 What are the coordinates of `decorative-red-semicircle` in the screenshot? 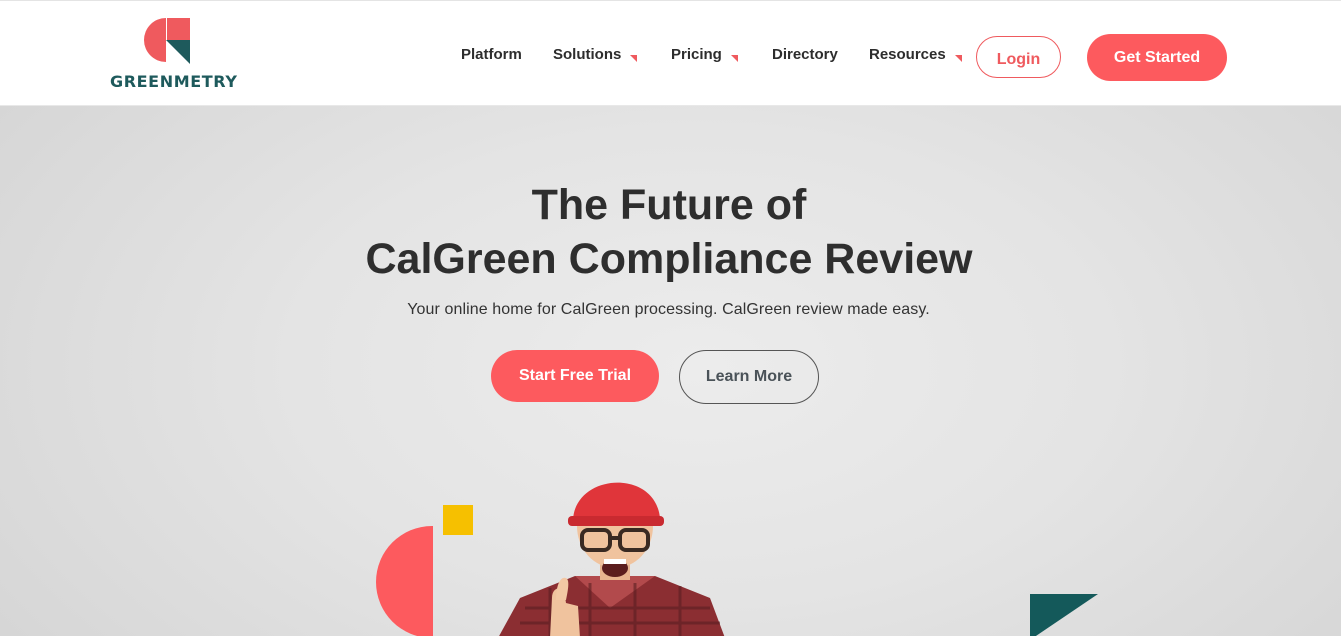 It's located at (404, 581).